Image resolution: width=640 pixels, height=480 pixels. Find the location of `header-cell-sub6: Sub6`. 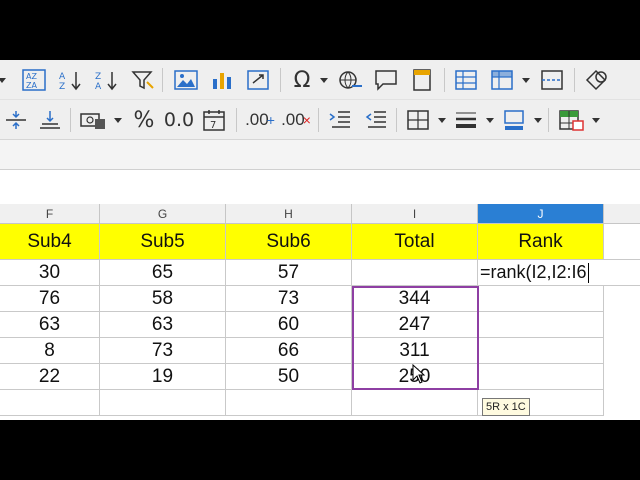

header-cell-sub6: Sub6 is located at coordinates (289, 242).